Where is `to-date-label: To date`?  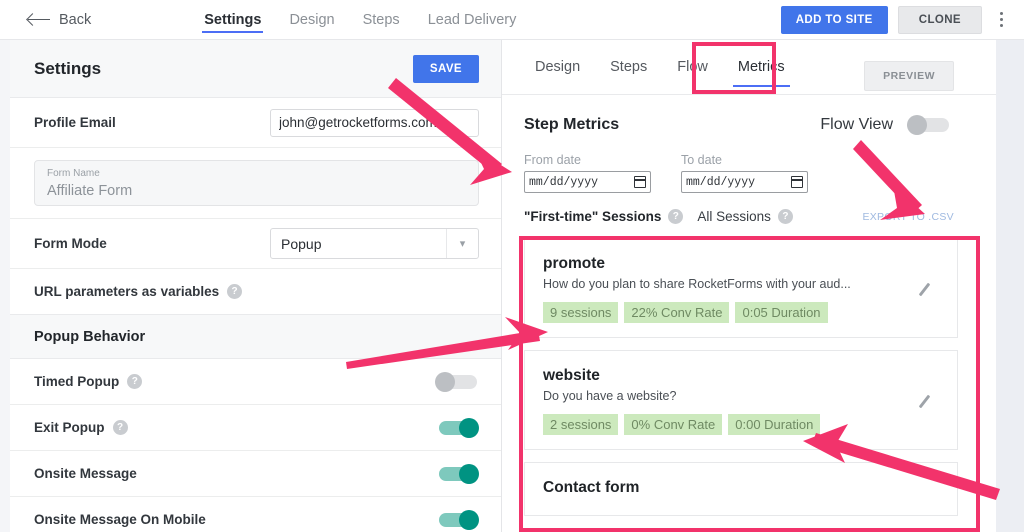 to-date-label: To date is located at coordinates (702, 160).